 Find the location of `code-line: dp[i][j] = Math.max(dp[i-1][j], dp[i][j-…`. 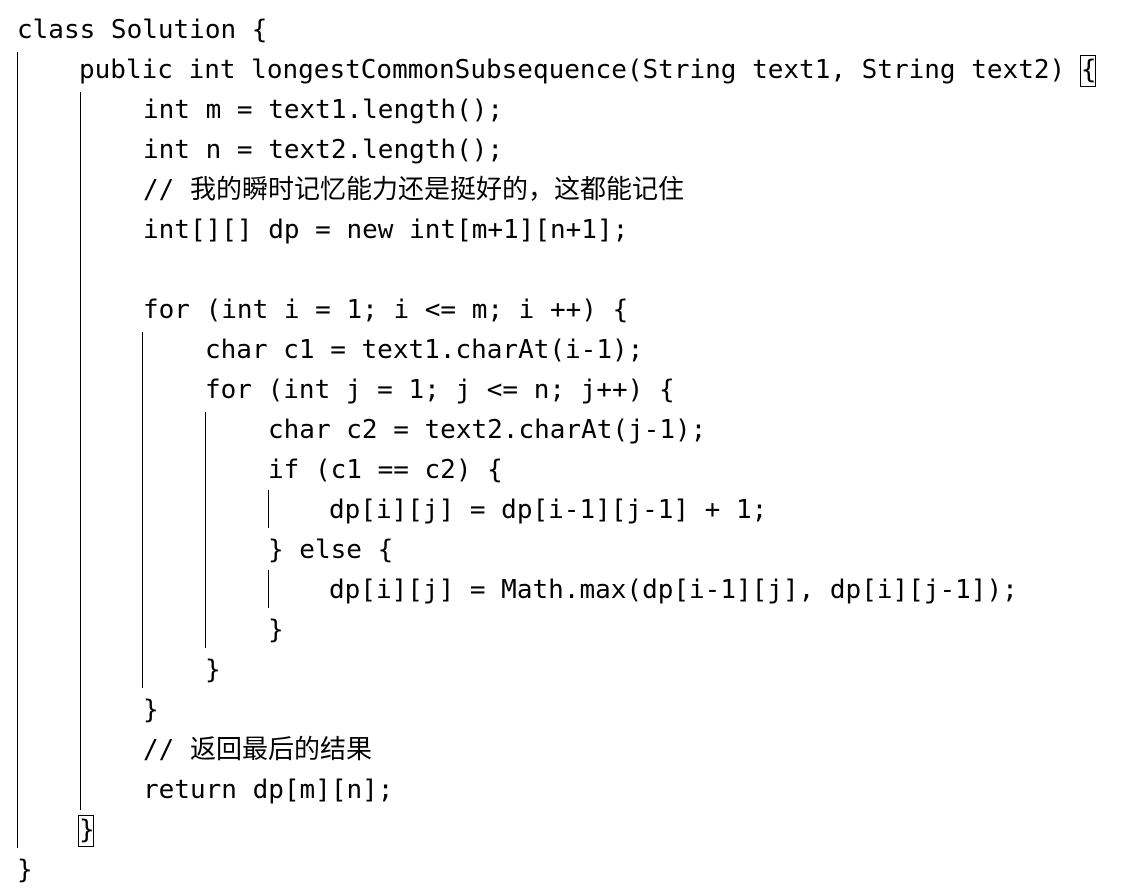

code-line: dp[i][j] = Math.max(dp[i-1][j], dp[i][j-… is located at coordinates (673, 590).